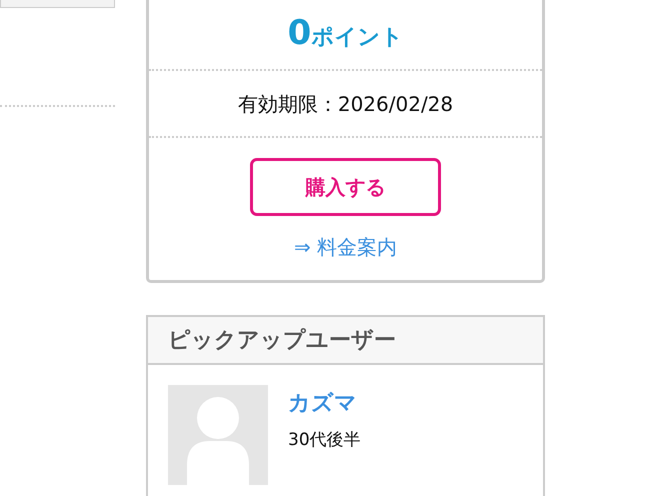 The height and width of the screenshot is (496, 670). What do you see at coordinates (324, 440) in the screenshot?
I see `user-age: 30代後半` at bounding box center [324, 440].